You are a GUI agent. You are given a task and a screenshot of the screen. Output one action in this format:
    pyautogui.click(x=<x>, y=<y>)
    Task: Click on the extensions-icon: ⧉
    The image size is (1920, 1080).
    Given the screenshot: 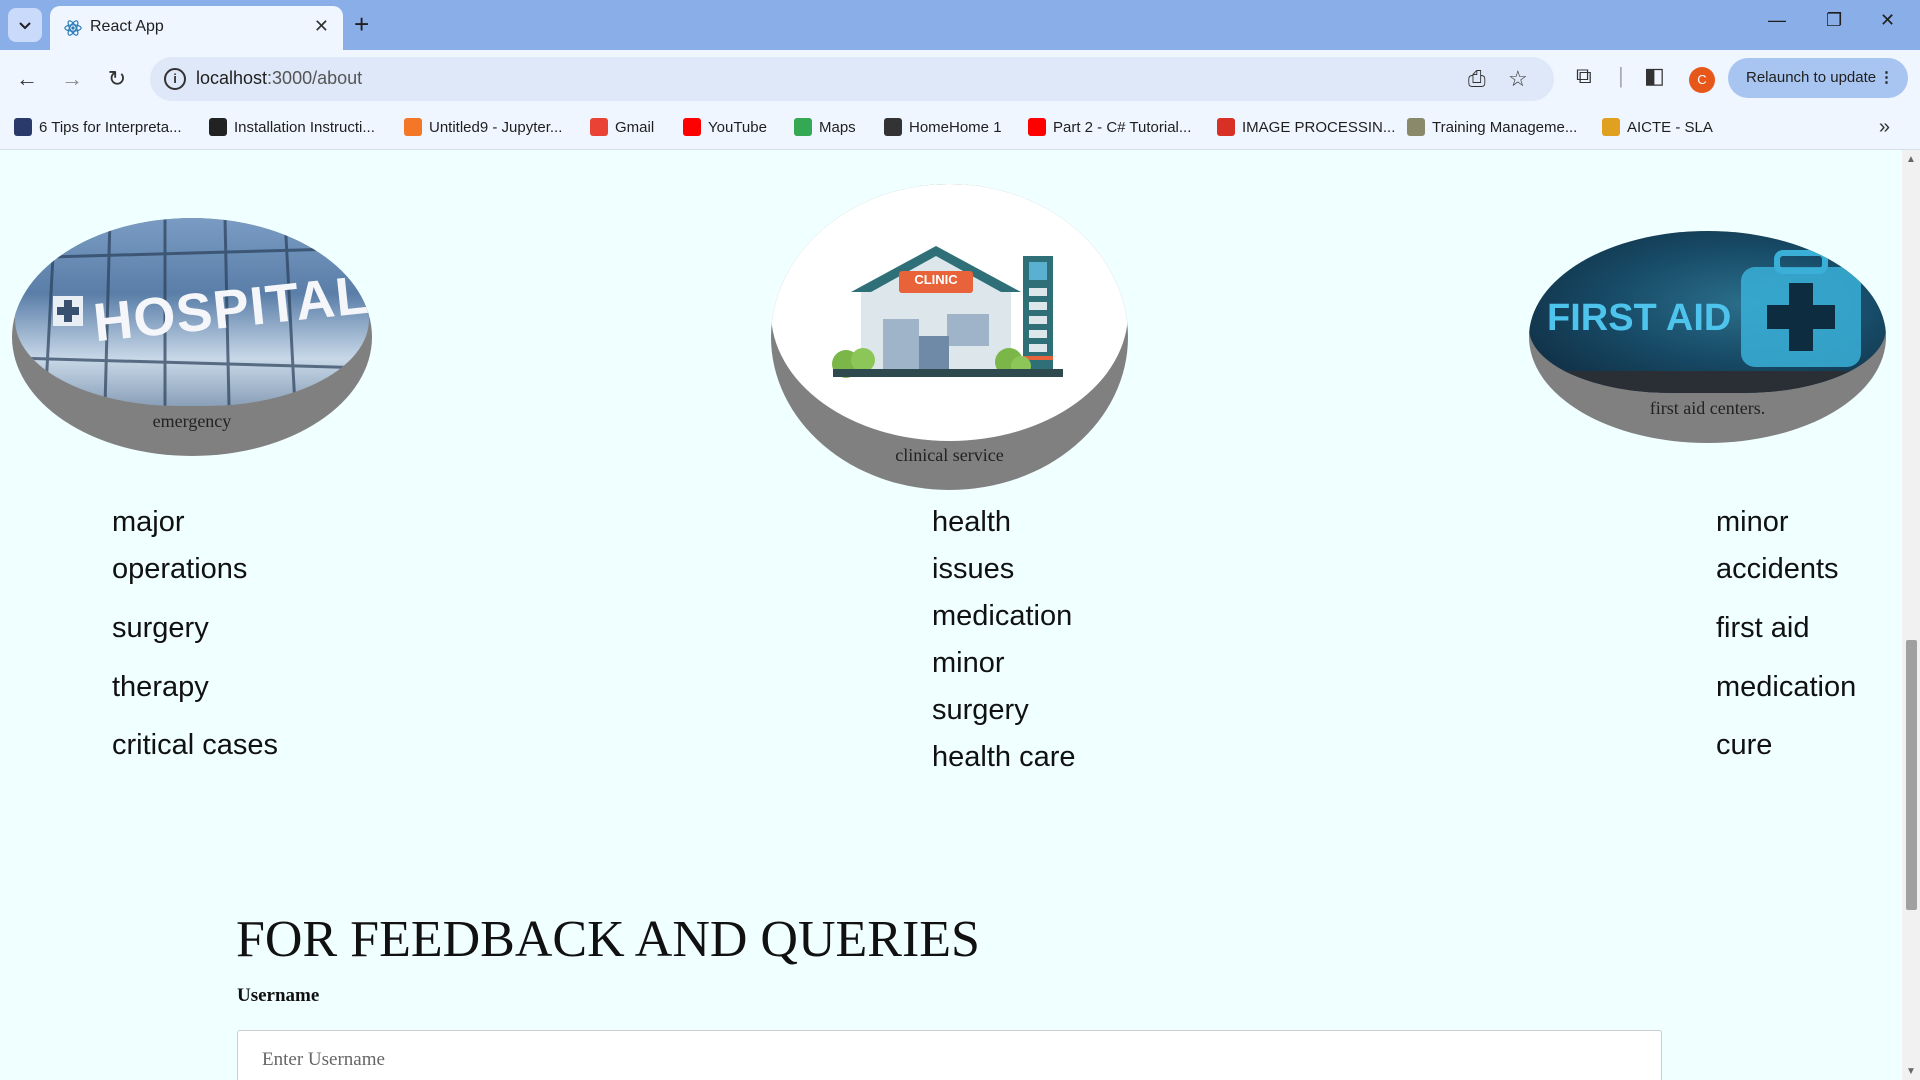 What is the action you would take?
    pyautogui.click(x=1584, y=76)
    